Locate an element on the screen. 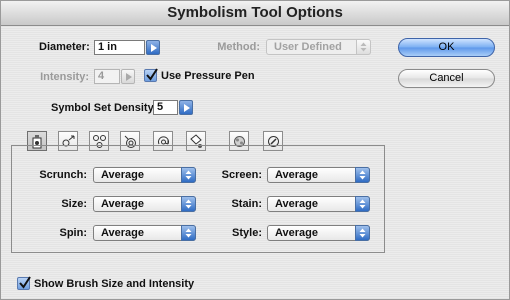 This screenshot has width=510, height=300. method-value: User Defined is located at coordinates (308, 47).